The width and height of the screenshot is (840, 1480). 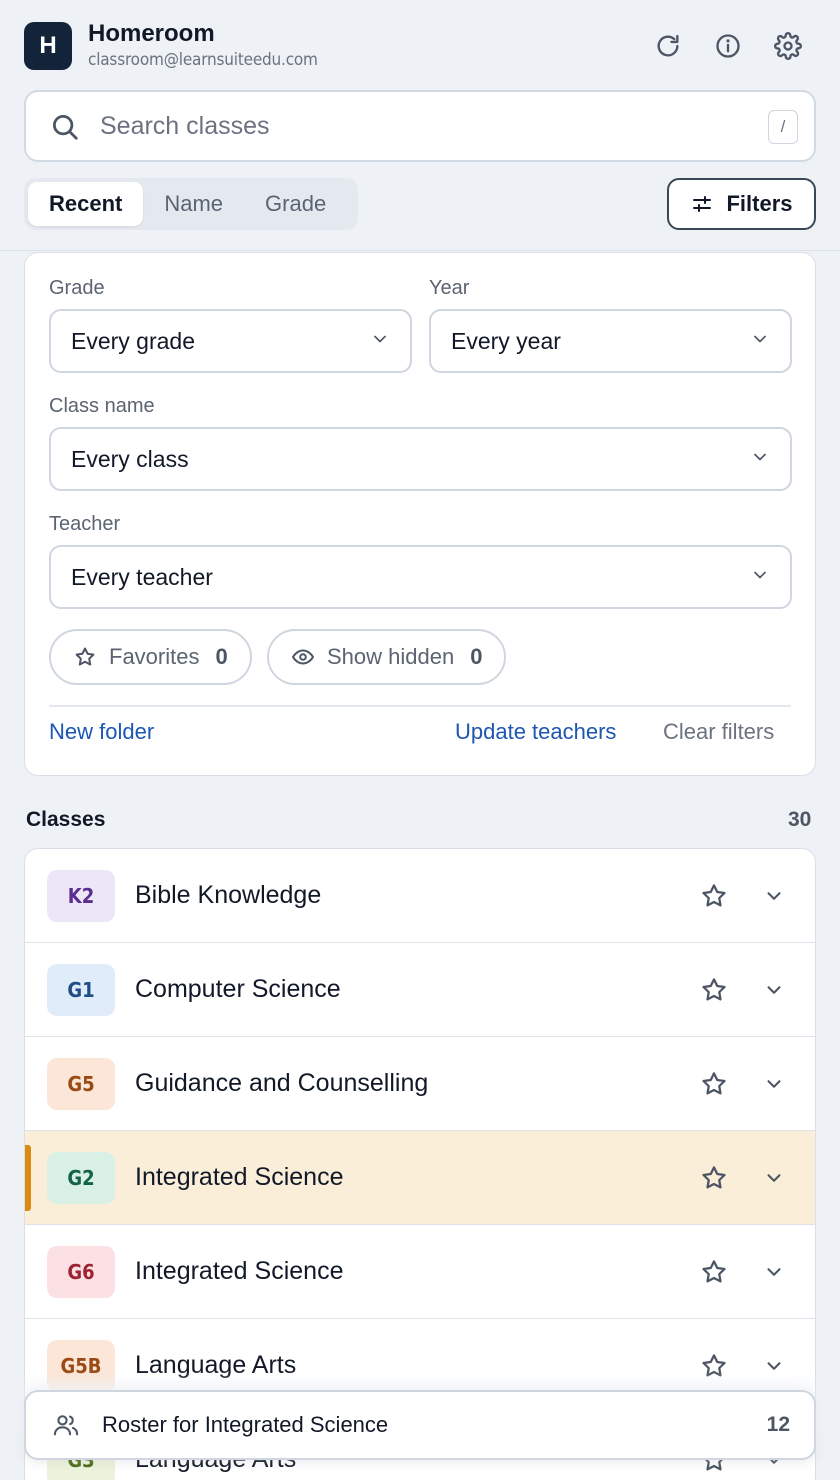 What do you see at coordinates (295, 204) in the screenshot?
I see `tab-grade: Grade` at bounding box center [295, 204].